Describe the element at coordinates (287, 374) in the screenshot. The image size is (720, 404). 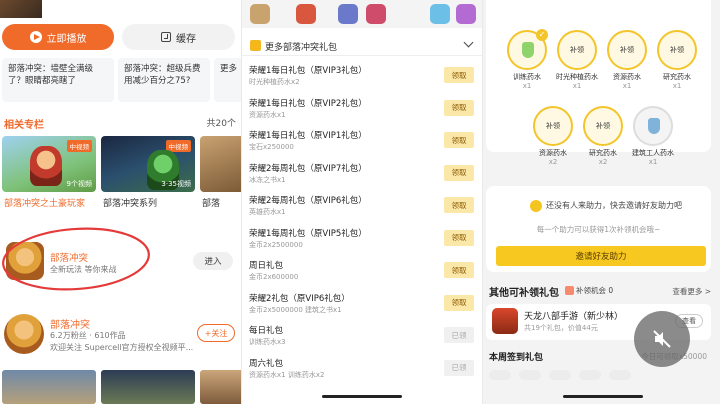
I see `gift-contents: 资源药水x1 训练药水x2` at that location.